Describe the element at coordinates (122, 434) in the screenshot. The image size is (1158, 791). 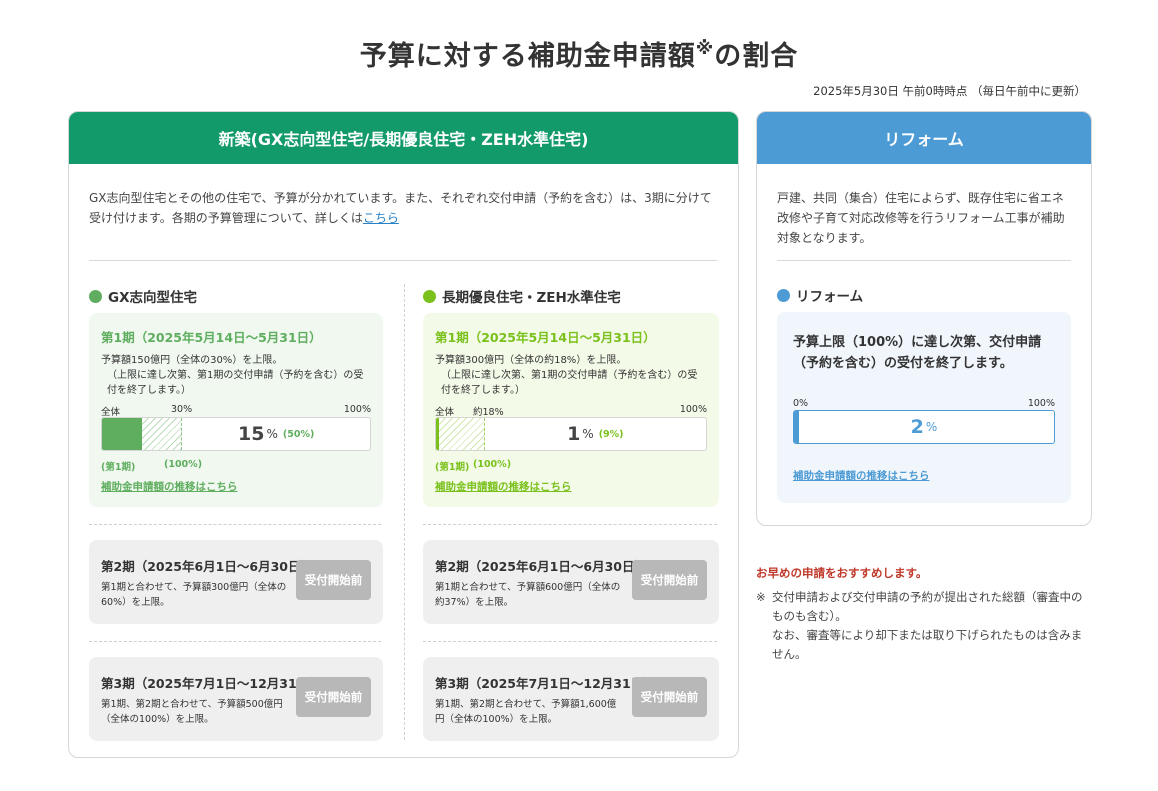
I see `gx-progress-fill` at that location.